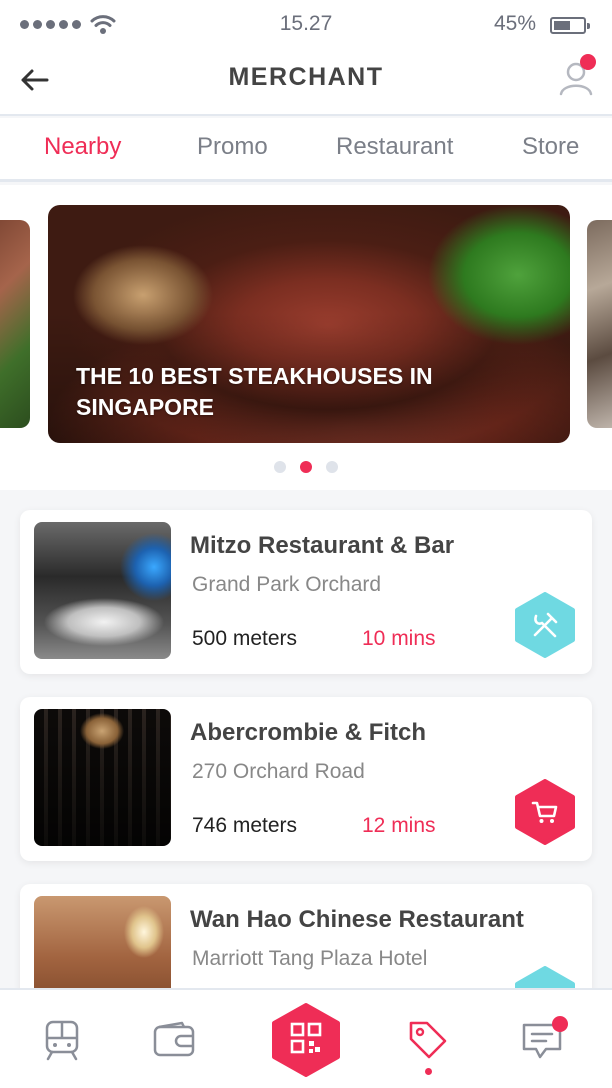 The width and height of the screenshot is (612, 1088). I want to click on nav-transport, so click(62, 1039).